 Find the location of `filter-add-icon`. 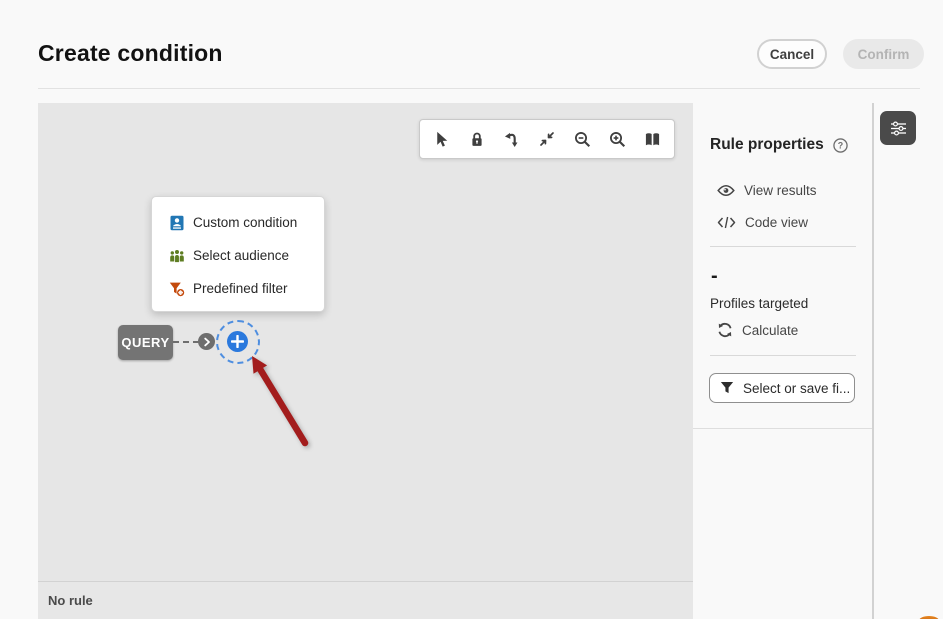

filter-add-icon is located at coordinates (177, 289).